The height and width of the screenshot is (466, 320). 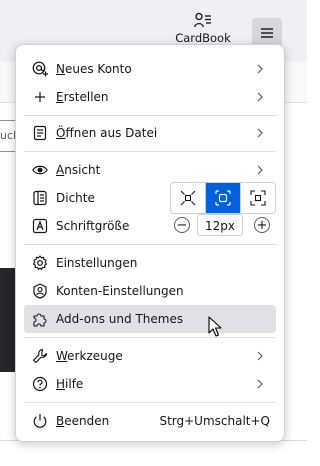 I want to click on font-size-value: 12px, so click(x=220, y=225).